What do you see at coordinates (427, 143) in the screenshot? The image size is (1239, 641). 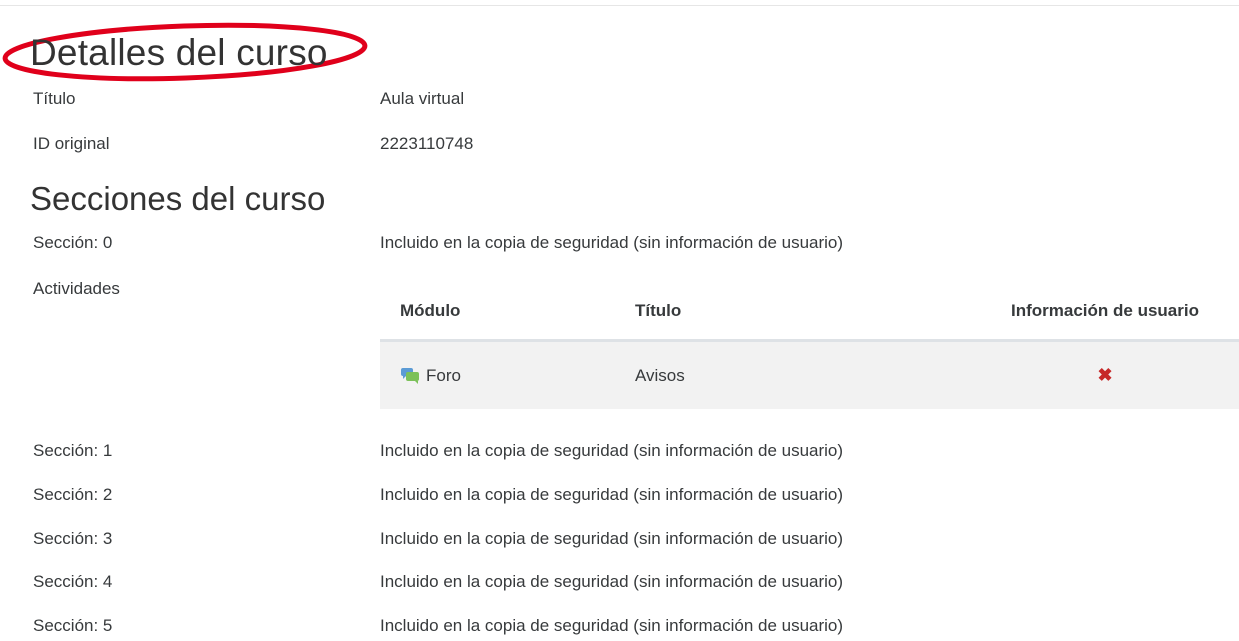 I see `original-id-value: 2223110748` at bounding box center [427, 143].